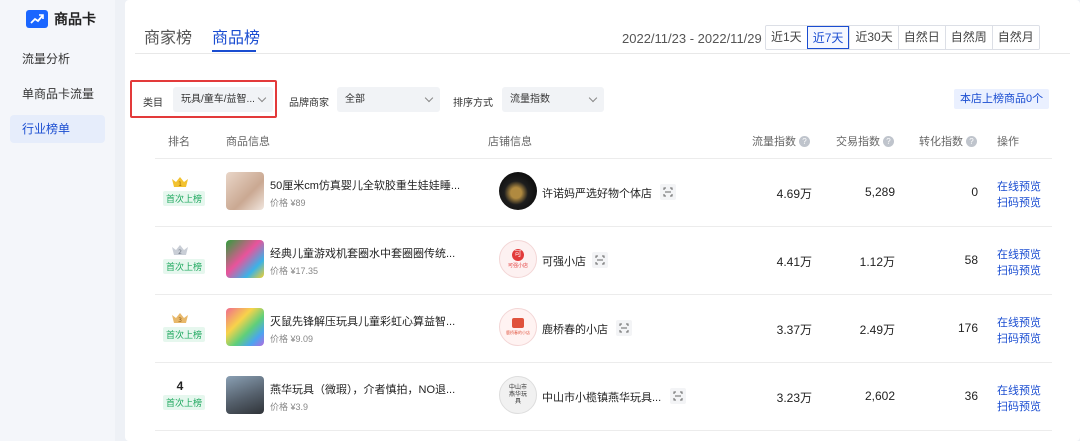 The width and height of the screenshot is (1080, 441). I want to click on sidebar-item-industry-ranking: 行业榜单, so click(57, 129).